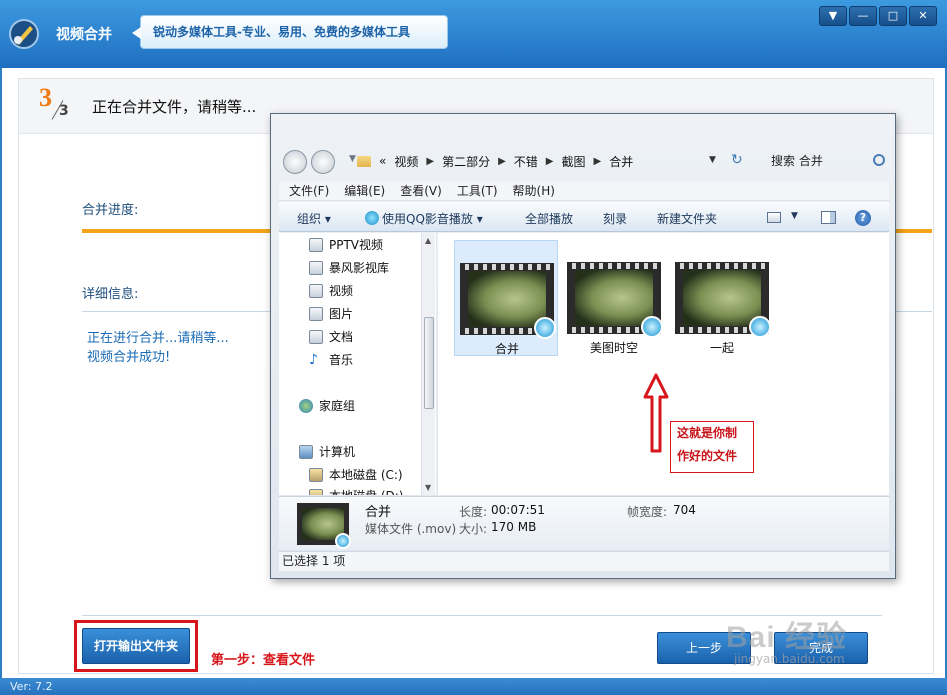  What do you see at coordinates (472, 190) in the screenshot?
I see `menu-tools: 工具(T)` at bounding box center [472, 190].